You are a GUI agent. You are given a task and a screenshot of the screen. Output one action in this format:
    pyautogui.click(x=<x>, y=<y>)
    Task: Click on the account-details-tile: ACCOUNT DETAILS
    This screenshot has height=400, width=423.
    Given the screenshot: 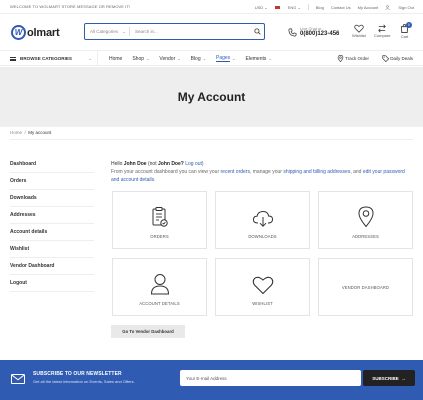 What is the action you would take?
    pyautogui.click(x=159, y=287)
    